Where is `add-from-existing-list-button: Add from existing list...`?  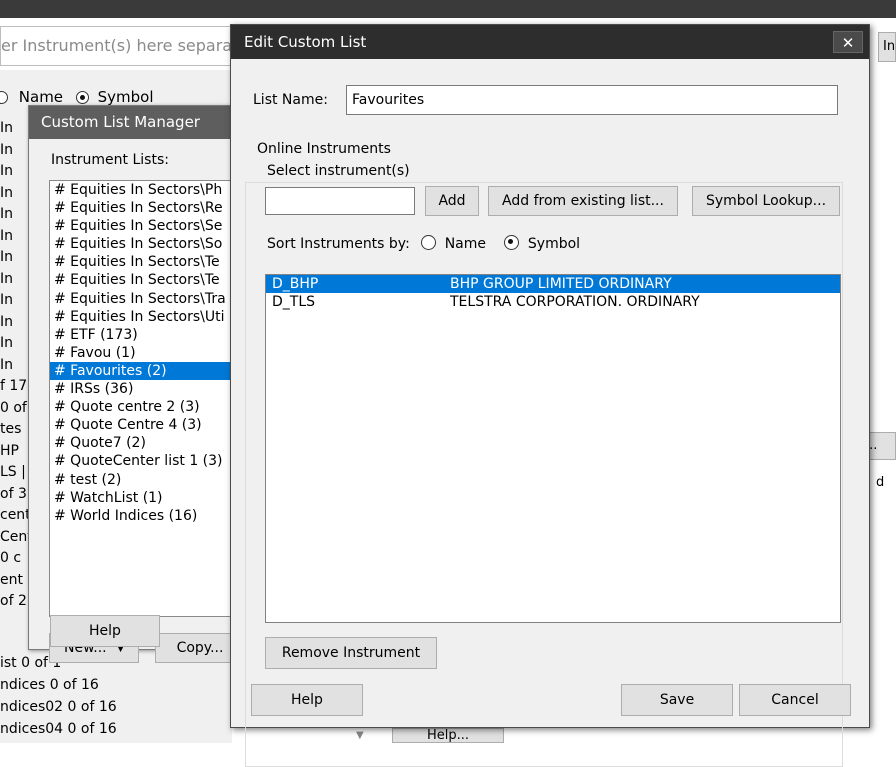
add-from-existing-list-button: Add from existing list... is located at coordinates (583, 201).